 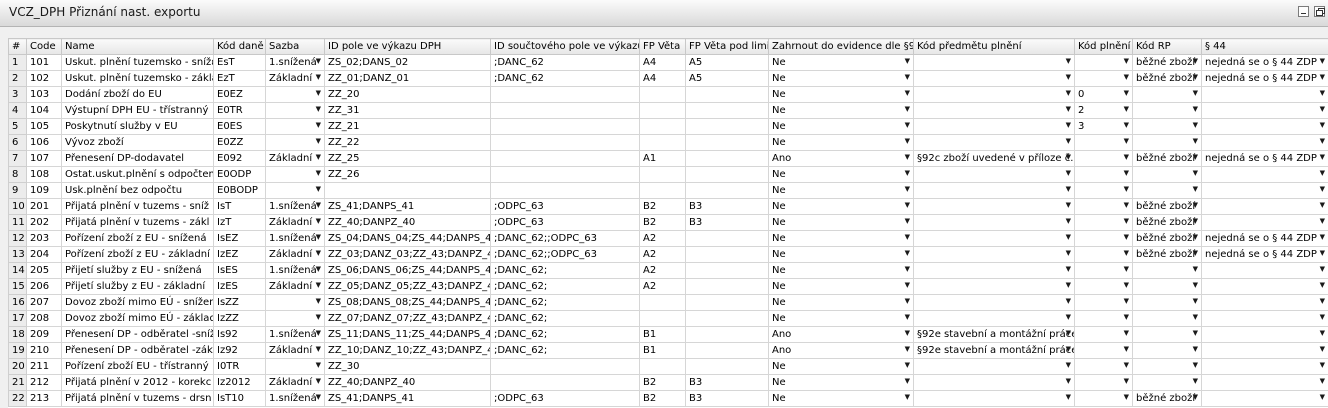 I want to click on col-row-number-header: #, so click(x=17, y=46).